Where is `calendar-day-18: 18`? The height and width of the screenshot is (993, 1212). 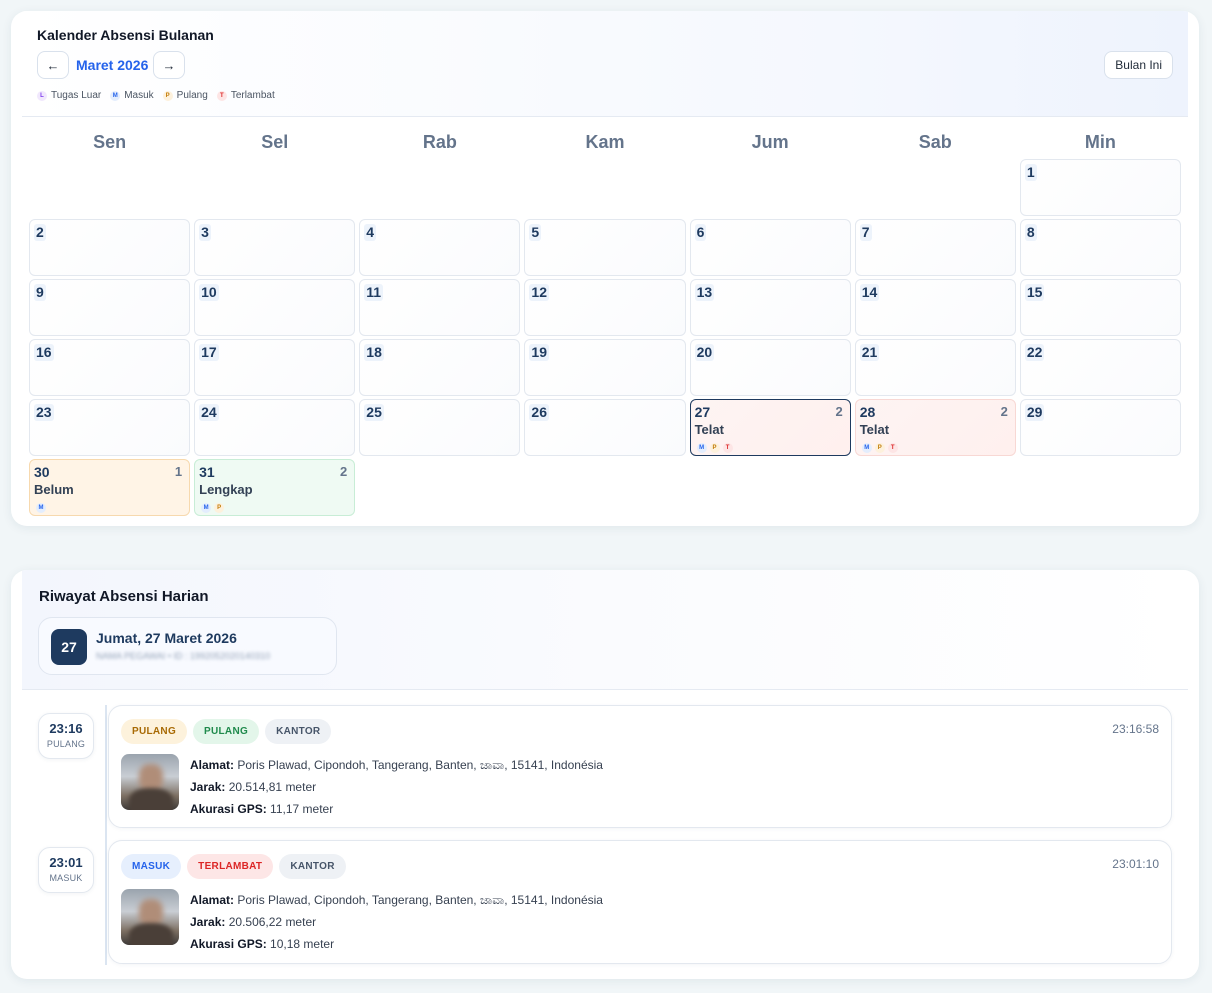 calendar-day-18: 18 is located at coordinates (440, 367).